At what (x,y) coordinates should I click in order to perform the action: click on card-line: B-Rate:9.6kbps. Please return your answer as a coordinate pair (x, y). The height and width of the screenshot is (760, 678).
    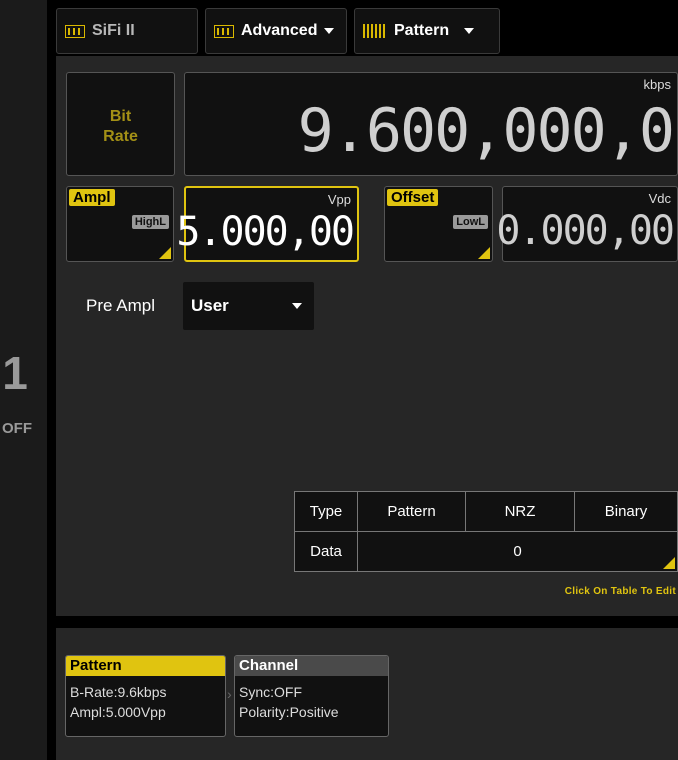
    Looking at the image, I should click on (118, 692).